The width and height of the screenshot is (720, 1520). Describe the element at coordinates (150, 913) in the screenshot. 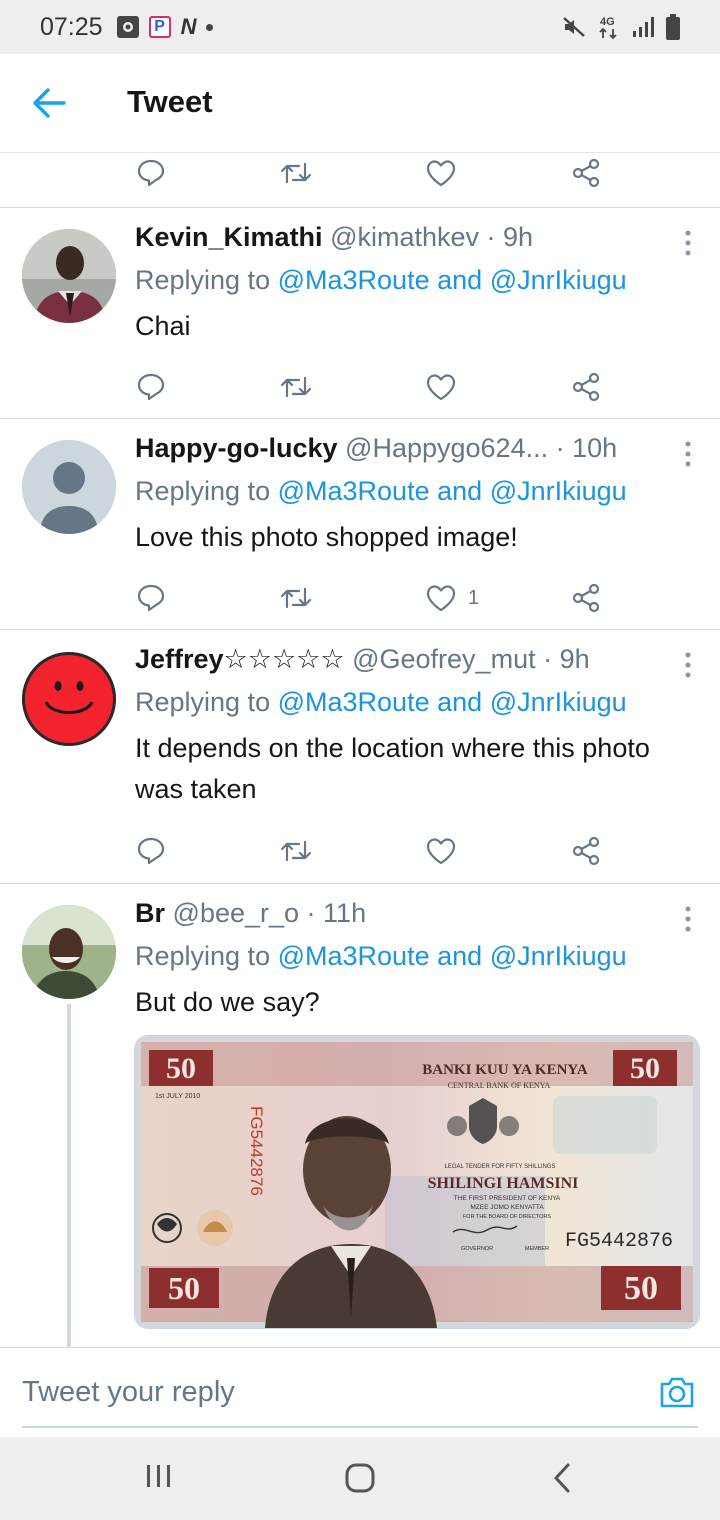

I see `user-name: Br` at that location.